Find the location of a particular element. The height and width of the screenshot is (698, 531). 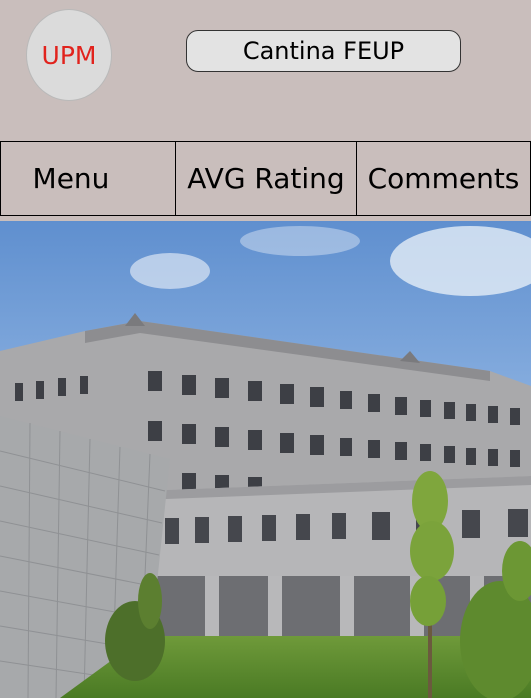

logo-text: UPM is located at coordinates (69, 55).